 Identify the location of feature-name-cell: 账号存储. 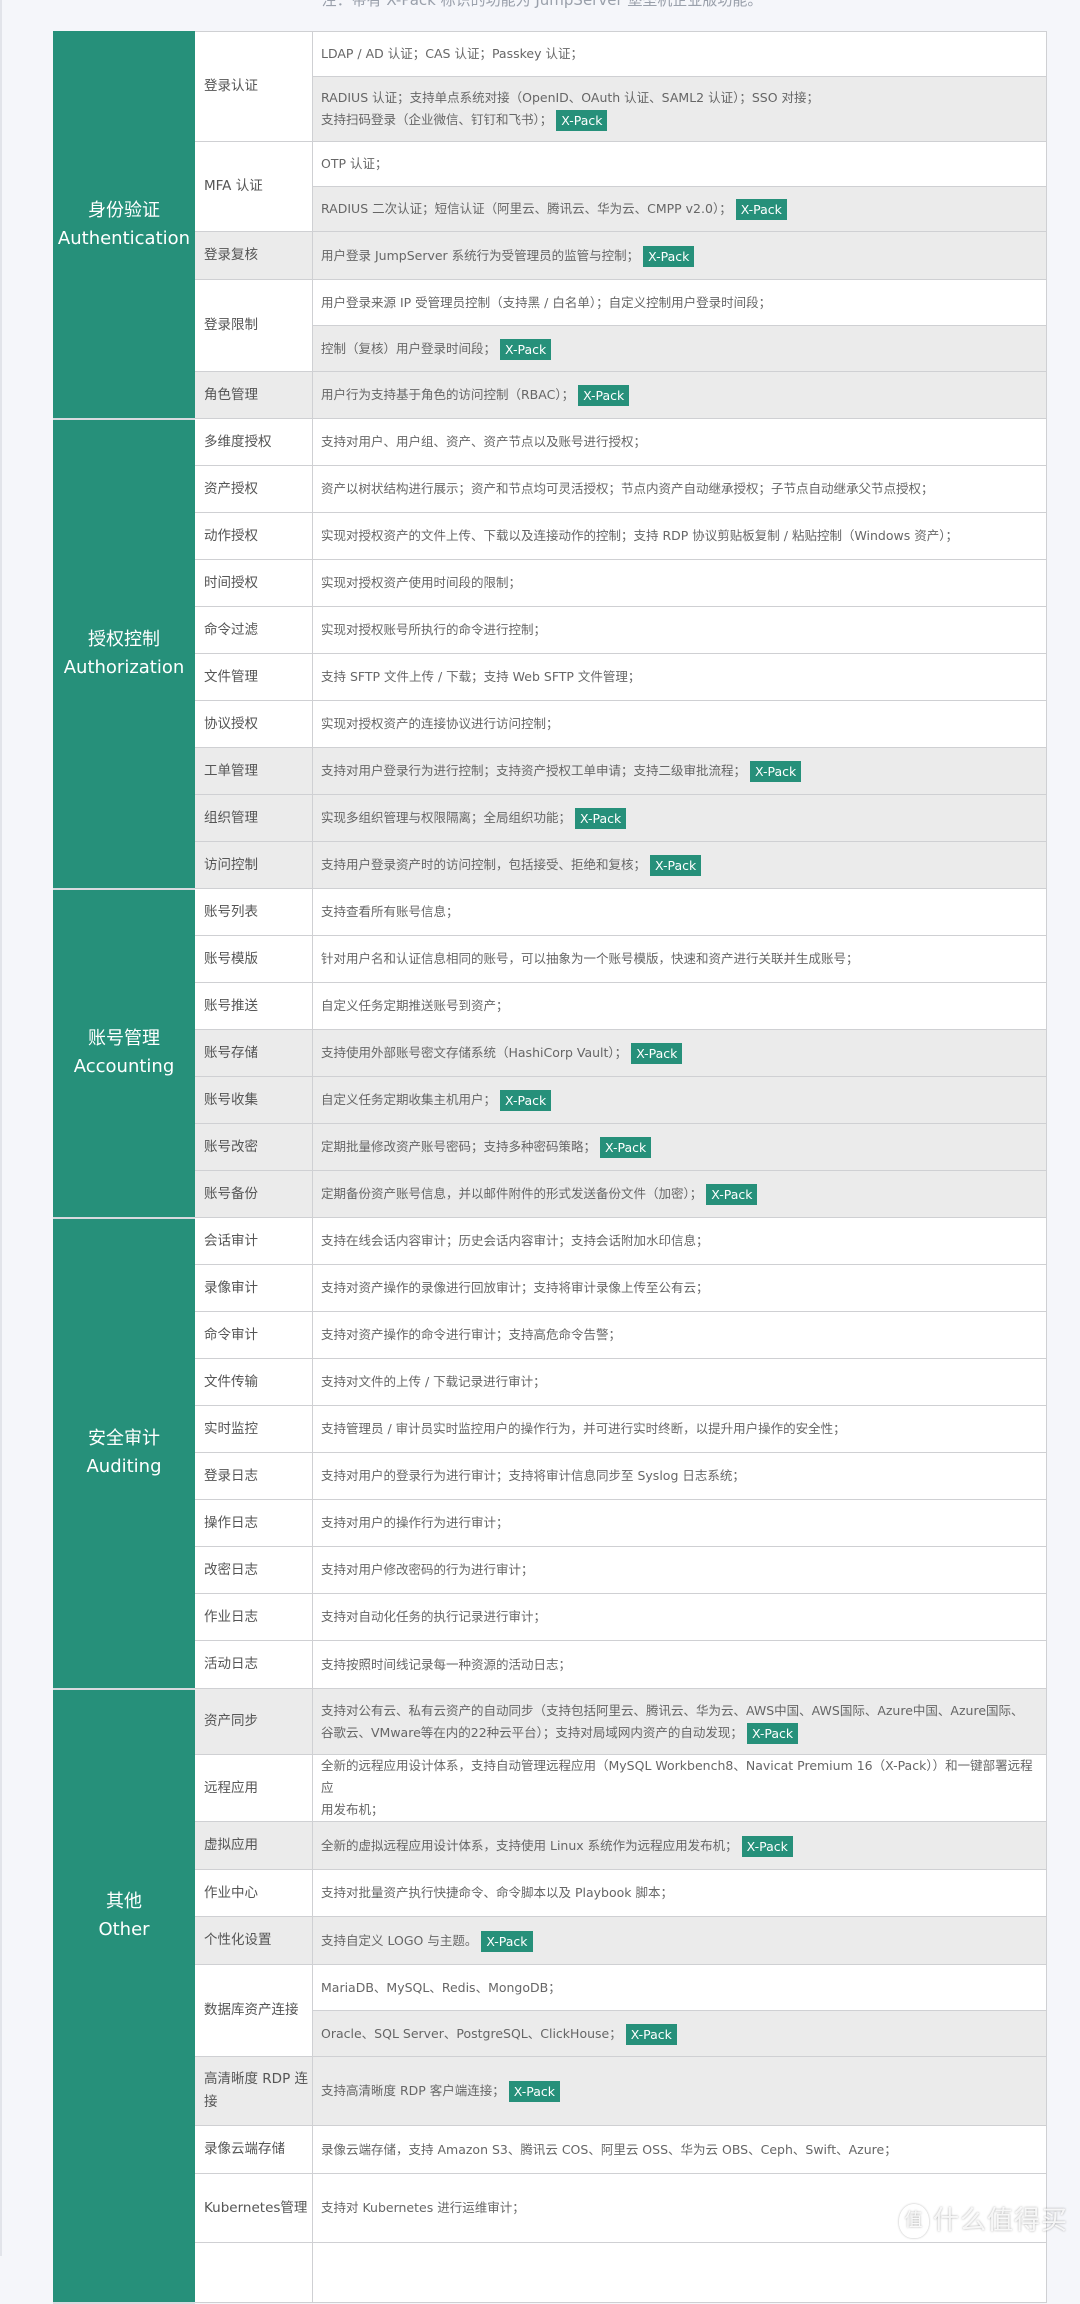
(253, 1053).